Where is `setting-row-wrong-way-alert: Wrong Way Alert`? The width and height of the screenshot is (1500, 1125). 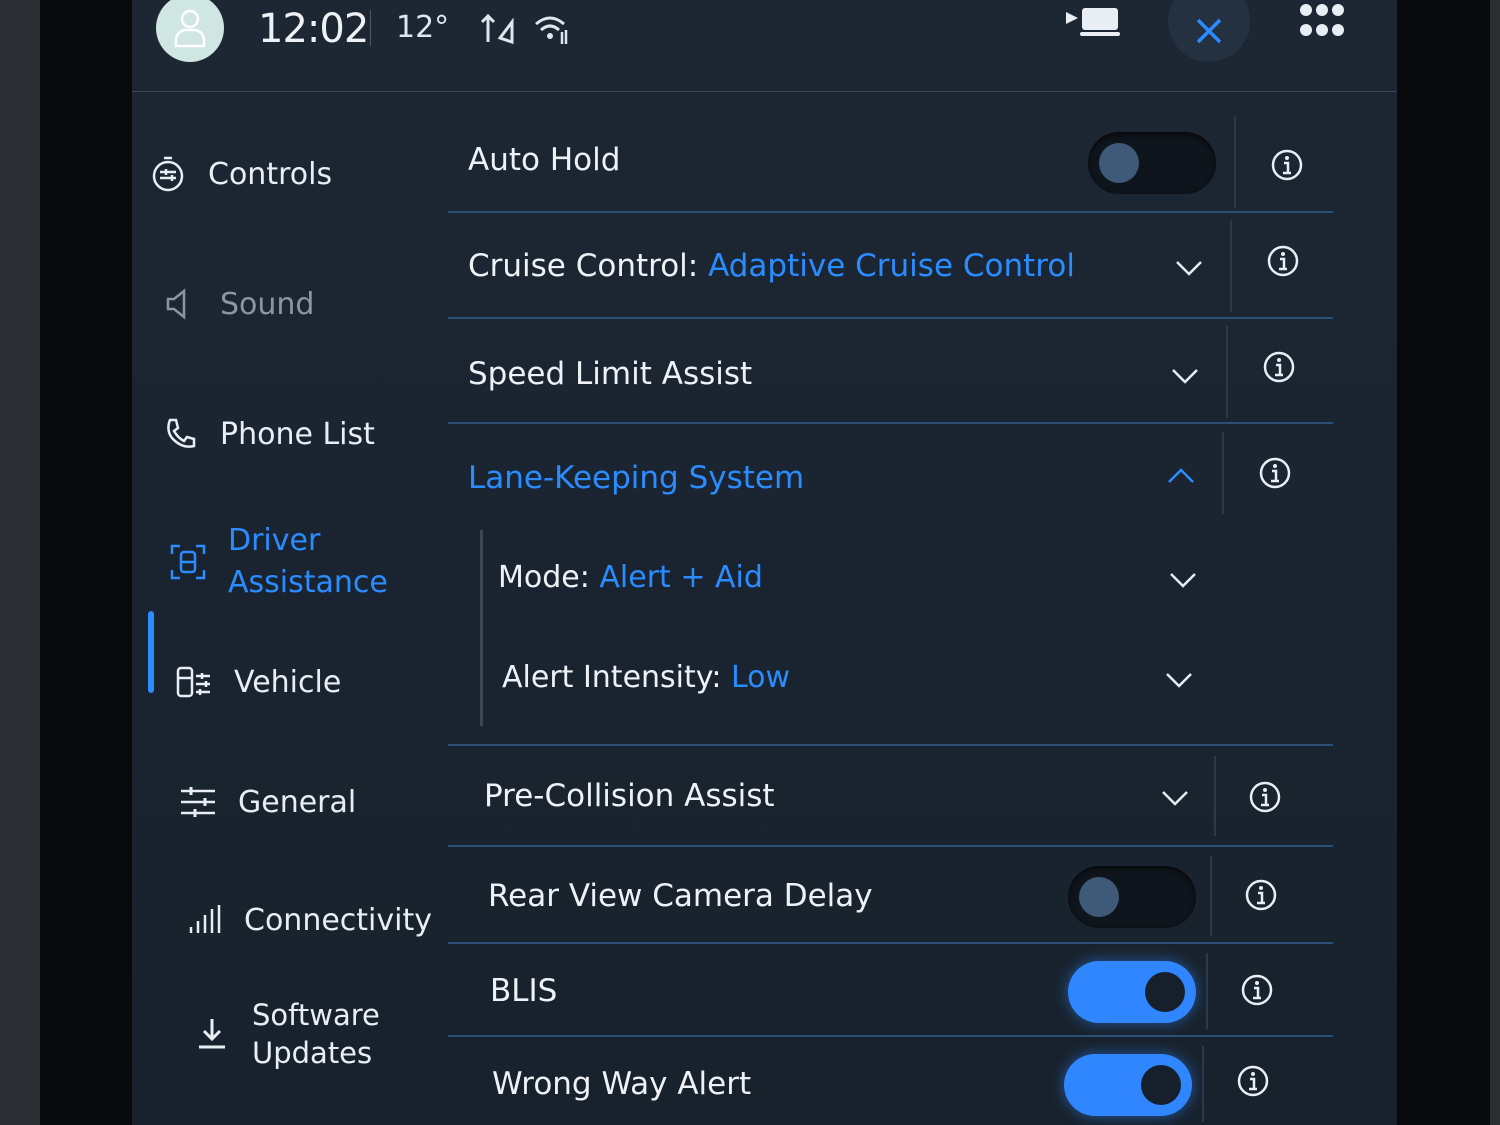 setting-row-wrong-way-alert: Wrong Way Alert is located at coordinates (890, 1081).